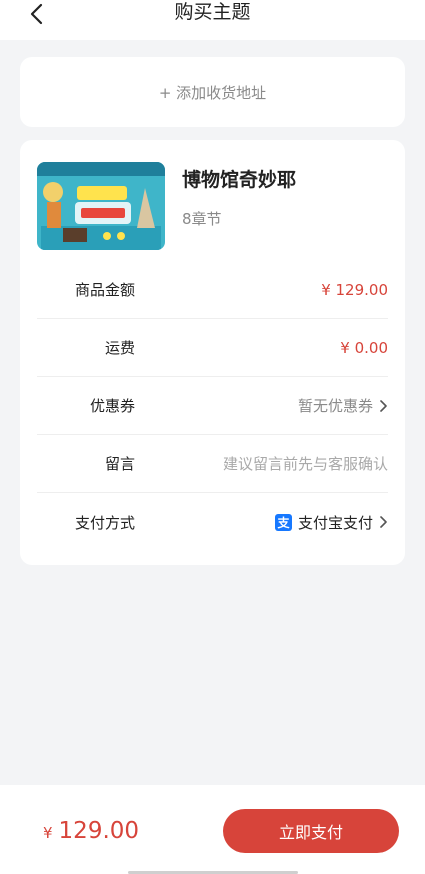 This screenshot has height=874, width=425. Describe the element at coordinates (212, 12) in the screenshot. I see `page-title: 购买主题` at that location.